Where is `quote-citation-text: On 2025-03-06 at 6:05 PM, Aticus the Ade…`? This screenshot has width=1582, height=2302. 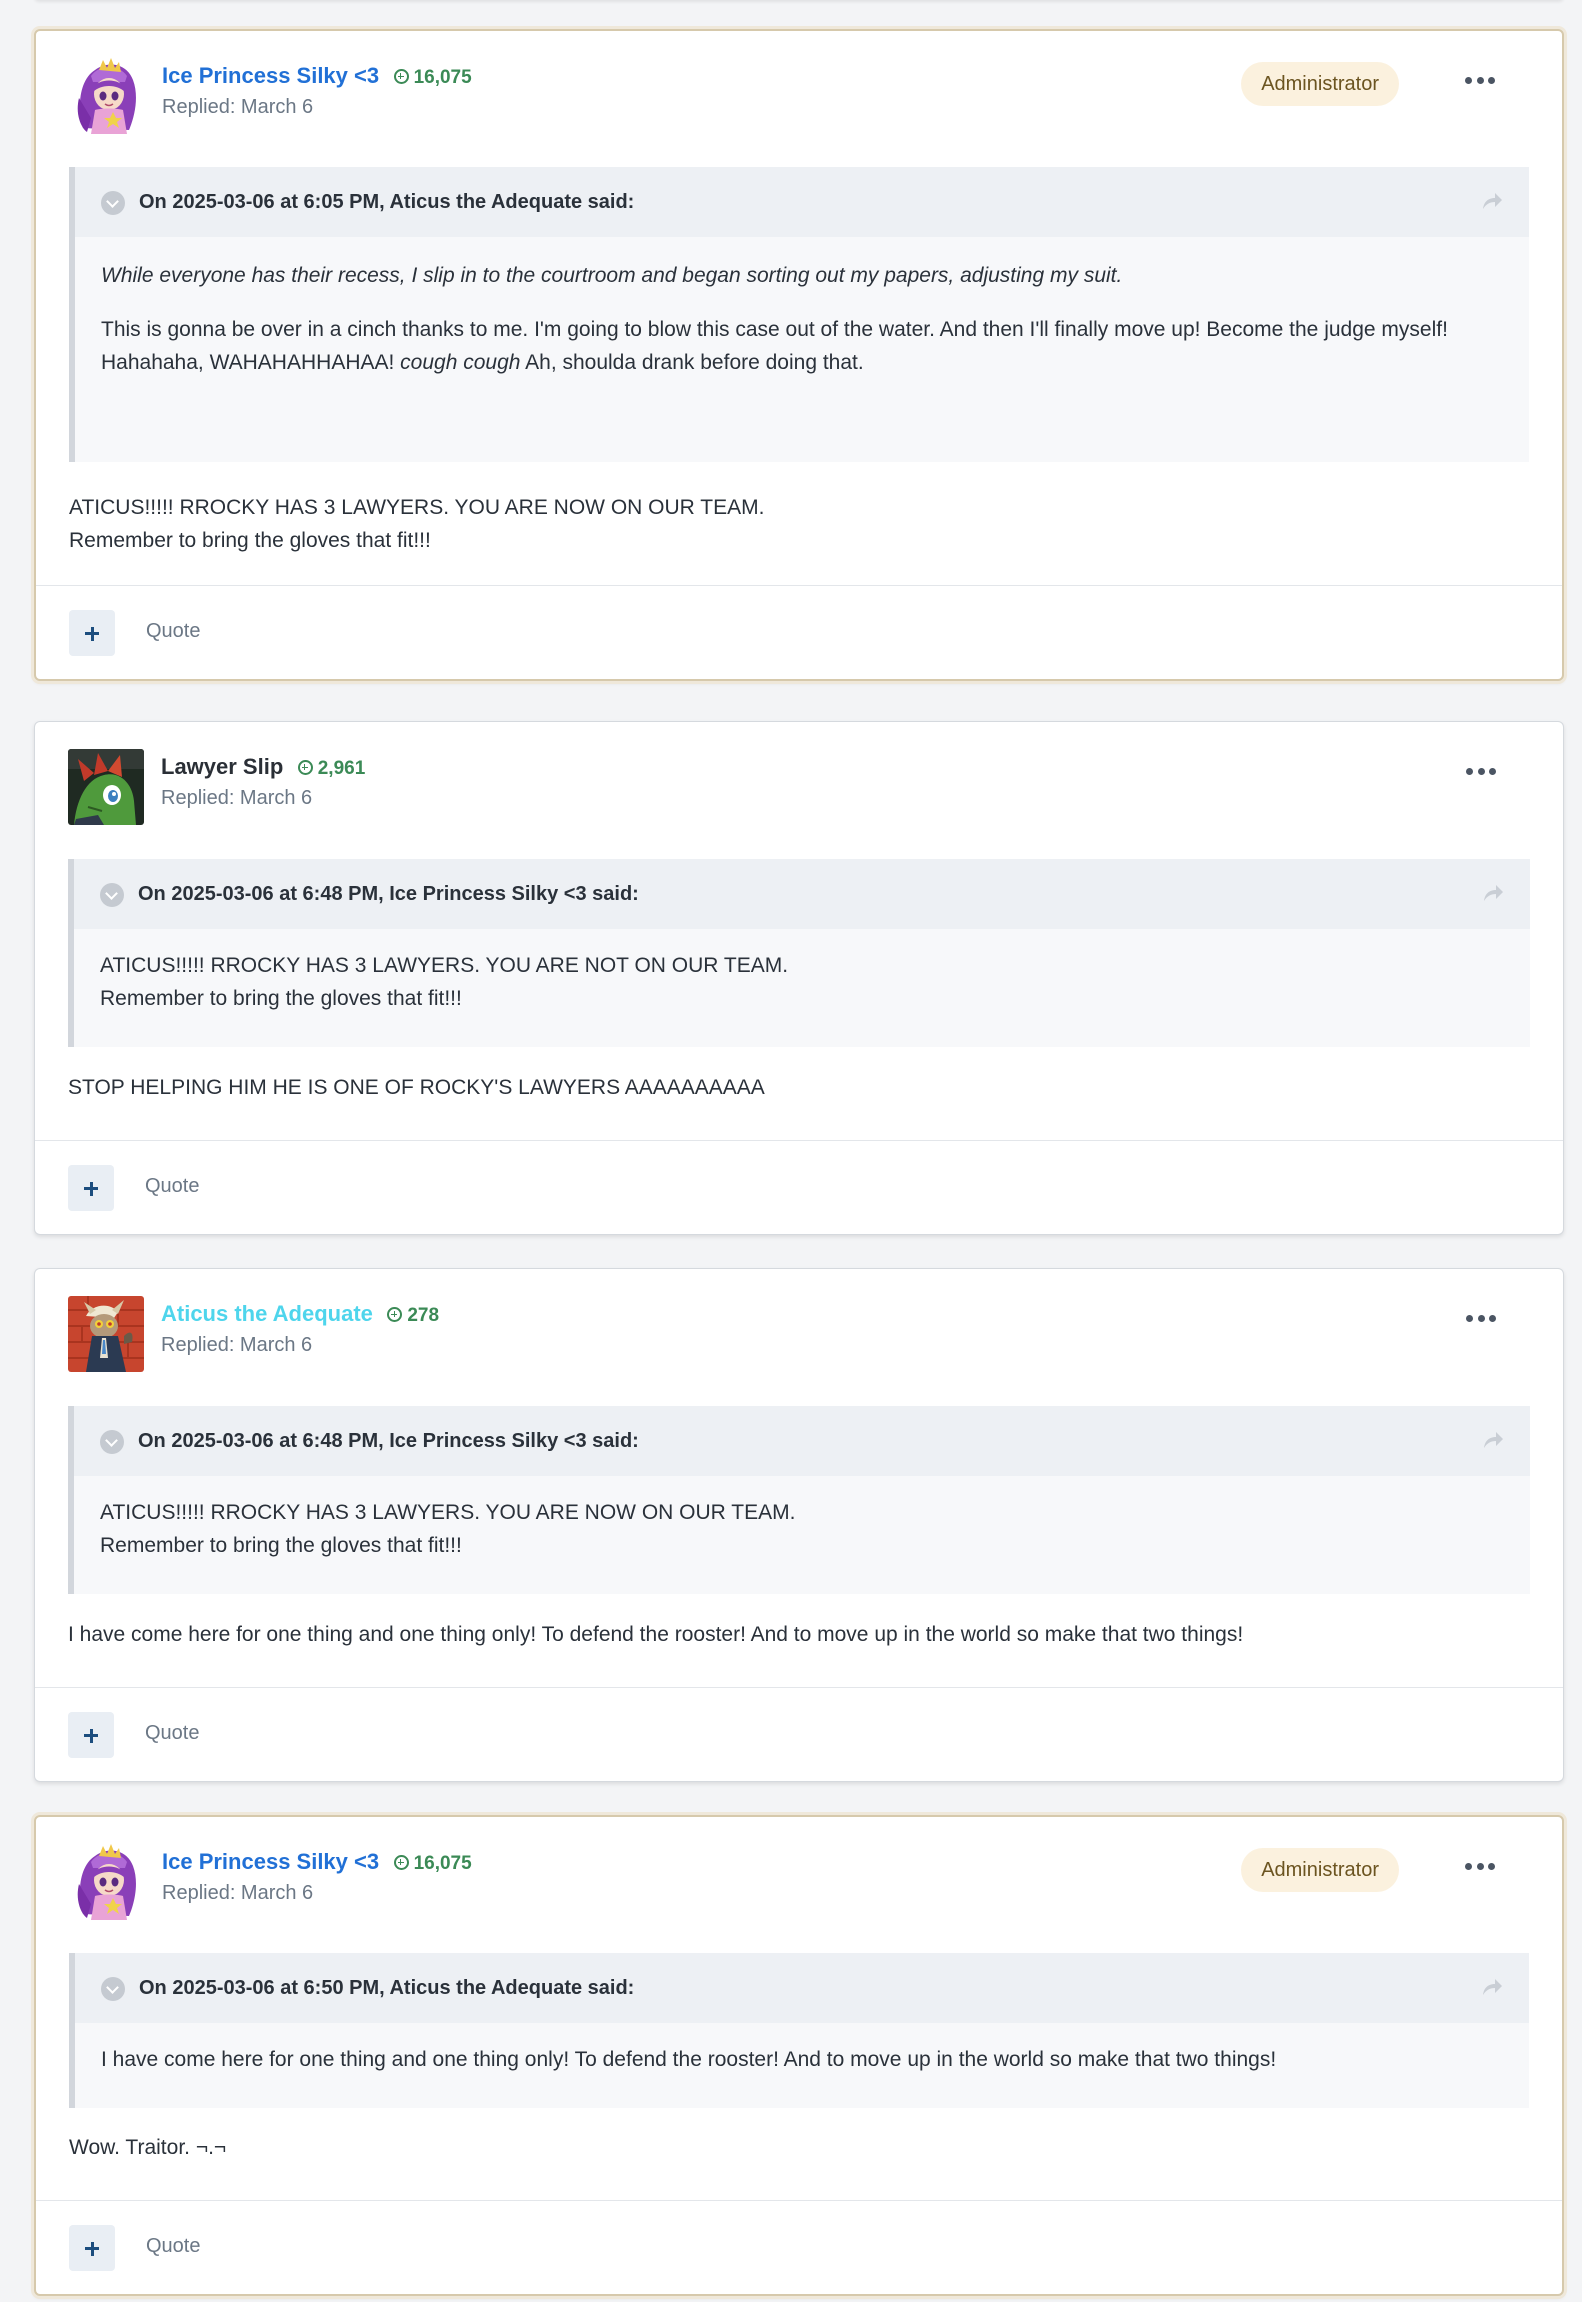 quote-citation-text: On 2025-03-06 at 6:05 PM, Aticus the Ade… is located at coordinates (387, 202).